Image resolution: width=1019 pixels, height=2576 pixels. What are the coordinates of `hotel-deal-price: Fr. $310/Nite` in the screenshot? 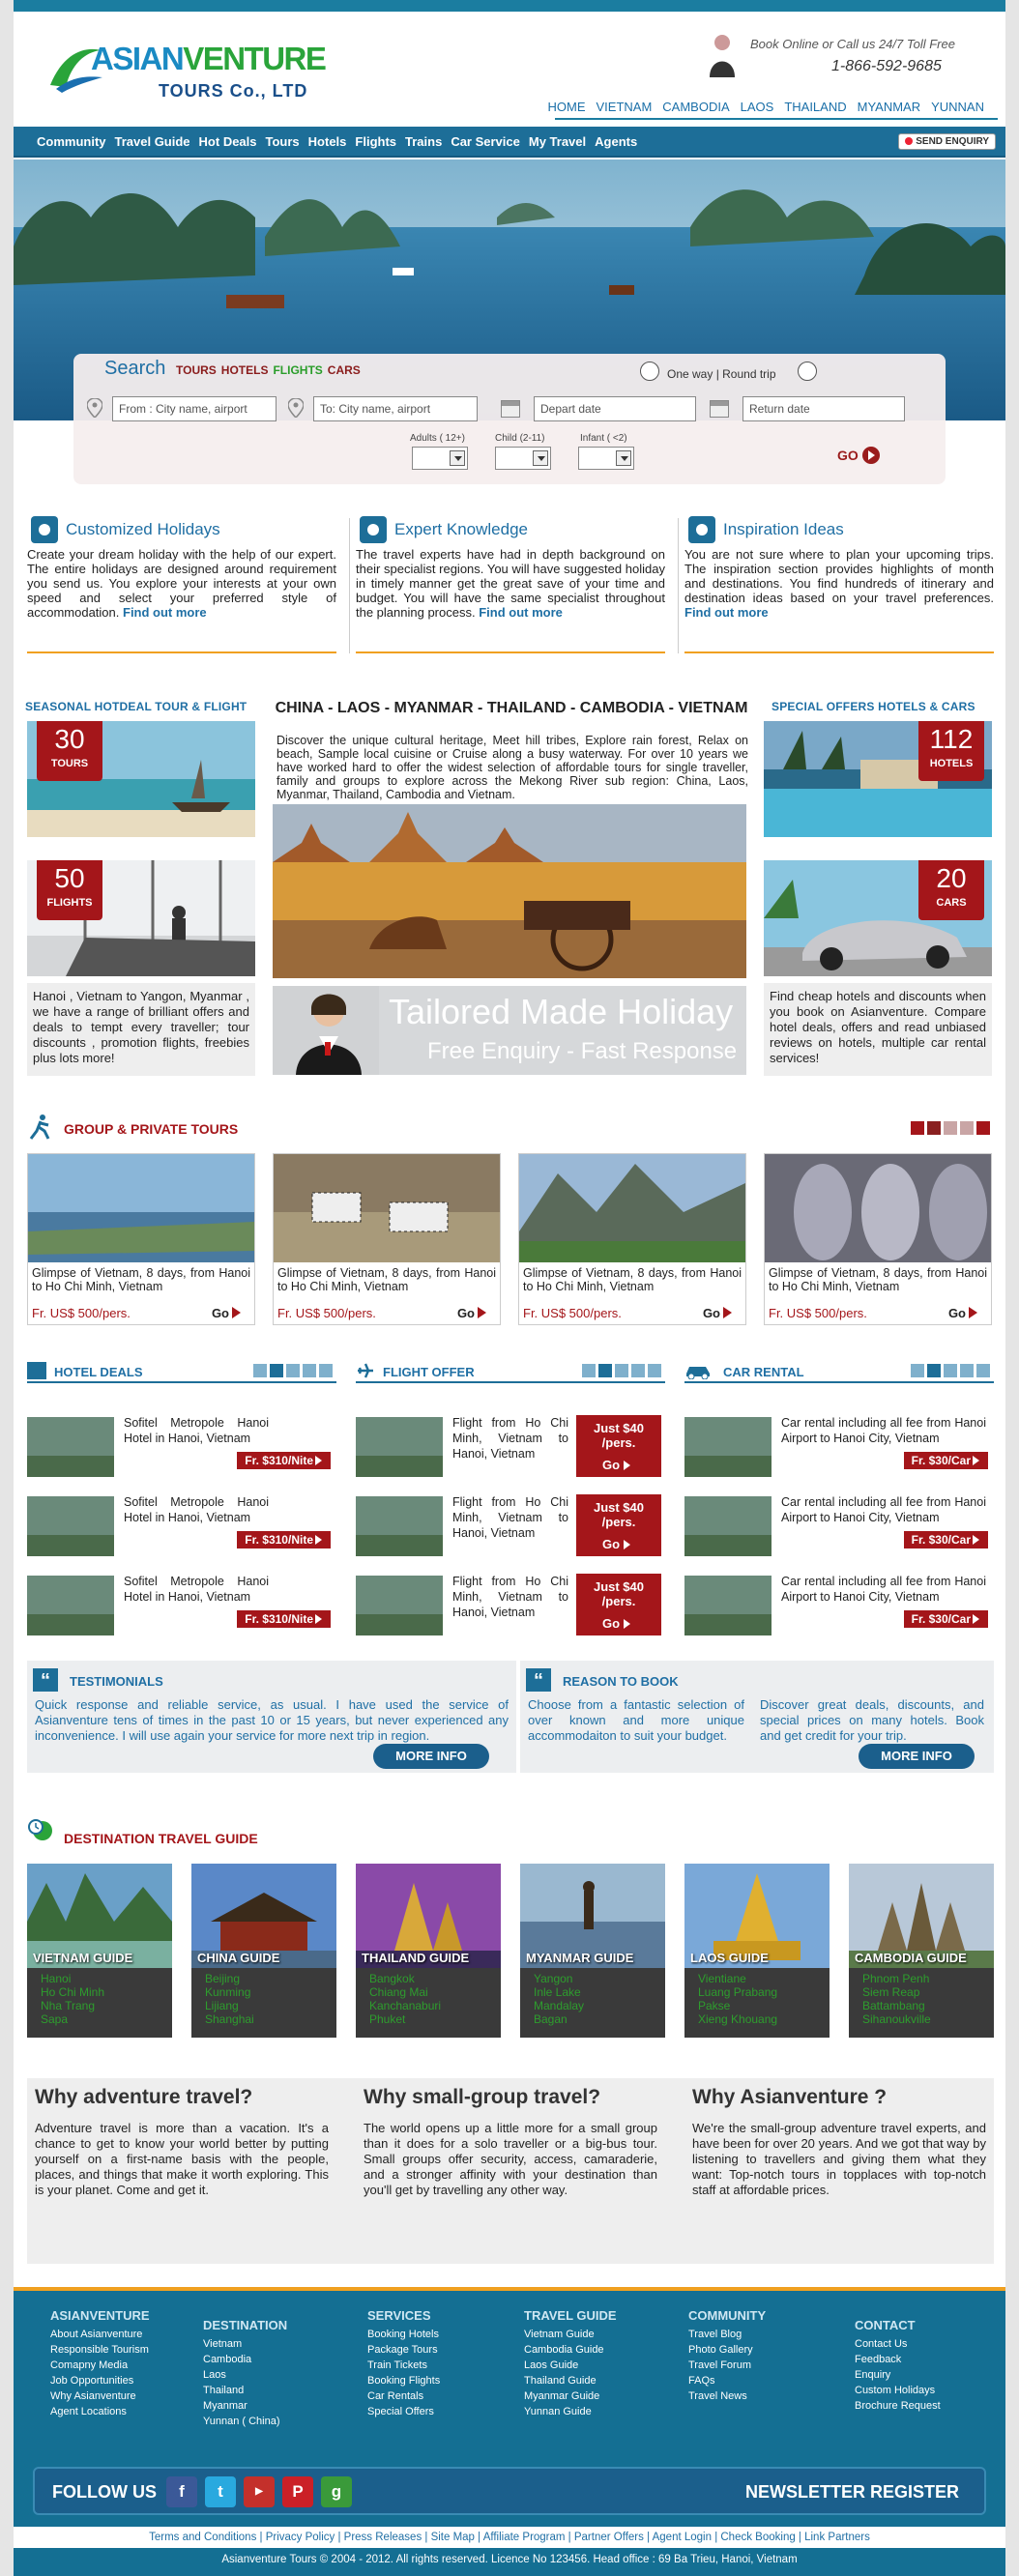 It's located at (284, 1619).